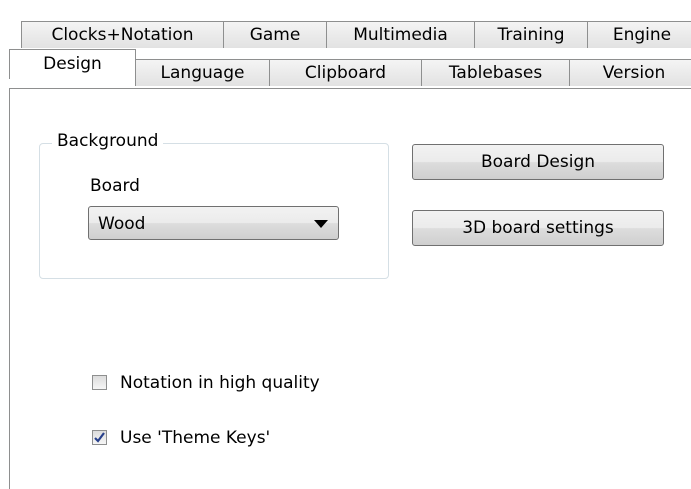  Describe the element at coordinates (213, 223) in the screenshot. I see `board-select: Wood` at that location.